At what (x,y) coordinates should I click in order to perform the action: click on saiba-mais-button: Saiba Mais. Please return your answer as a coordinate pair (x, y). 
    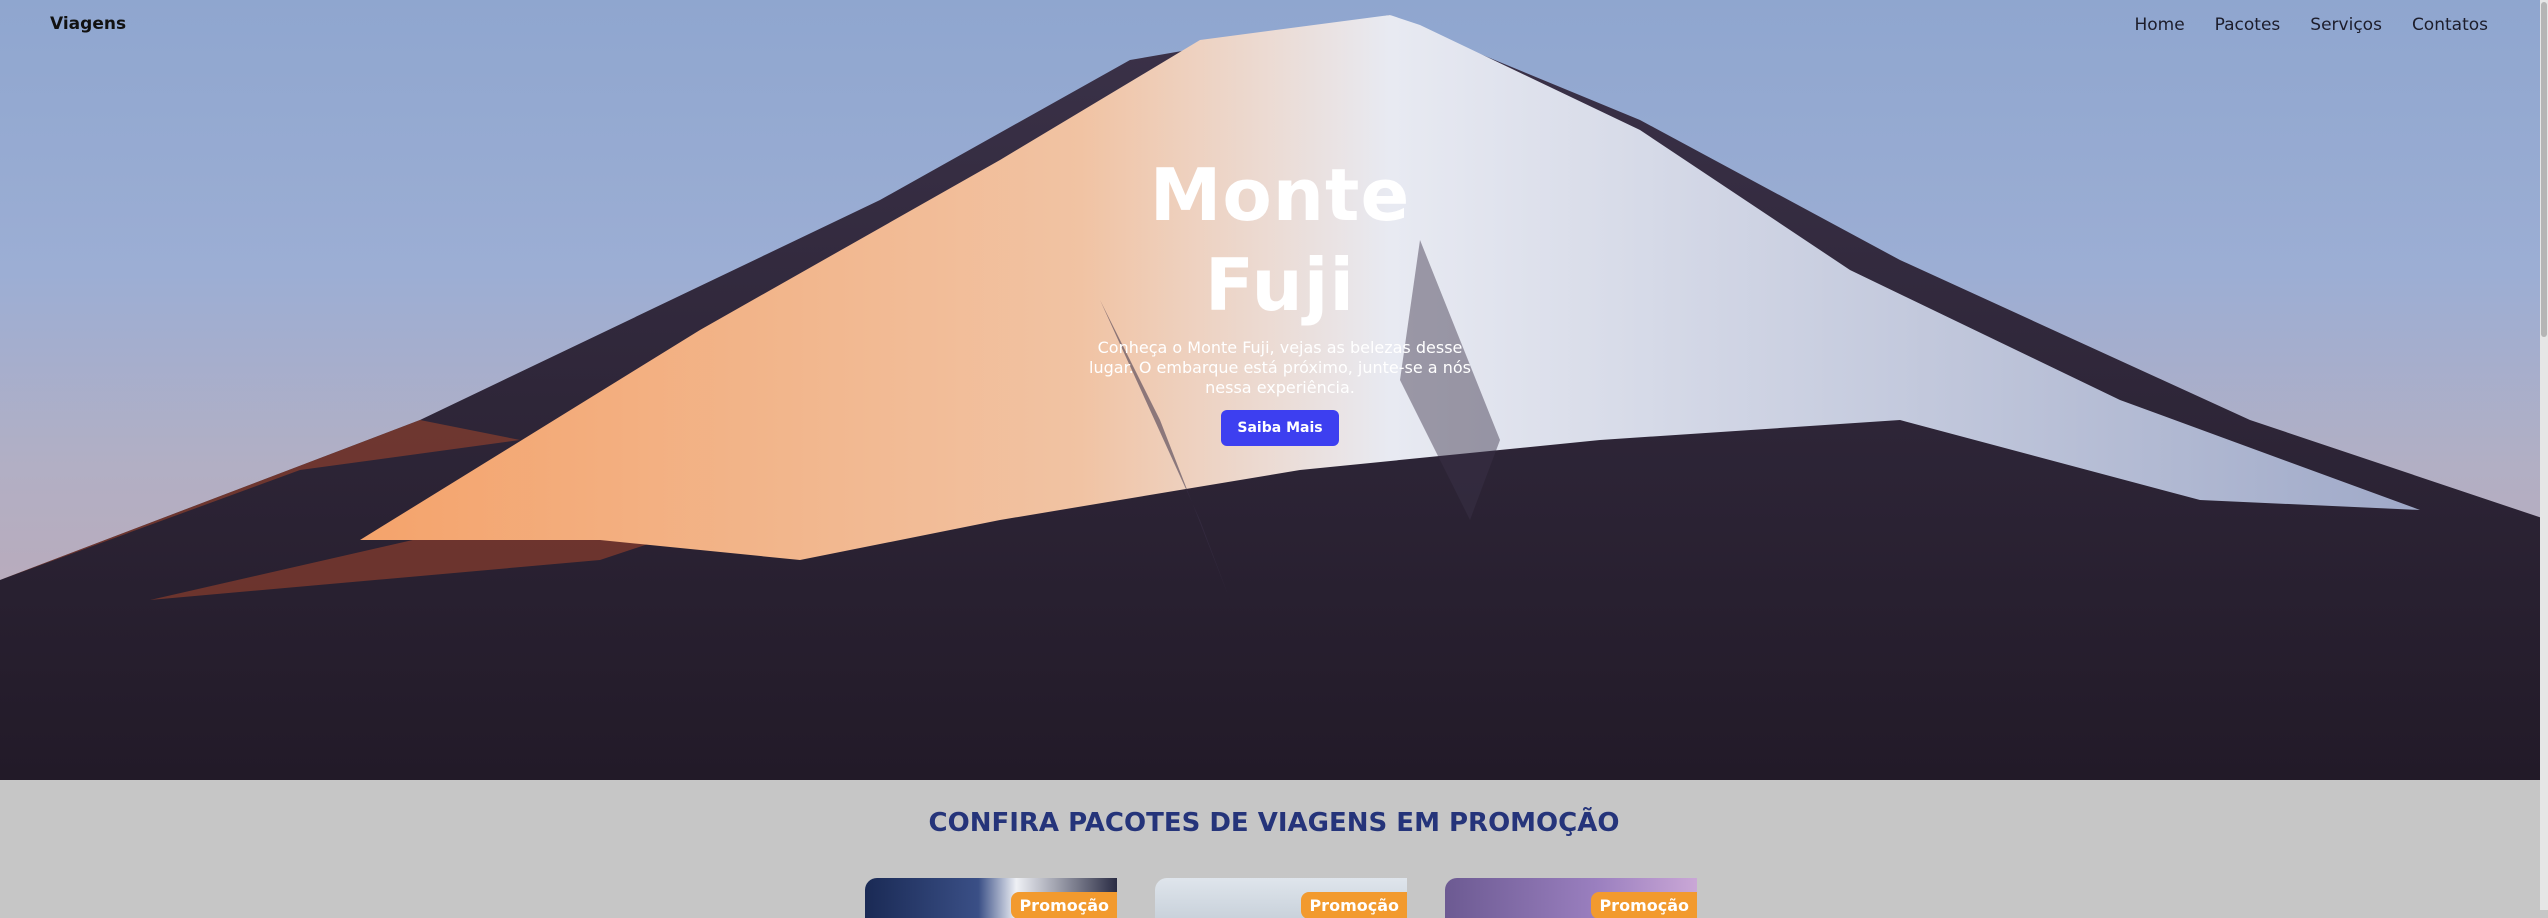
    Looking at the image, I should click on (1280, 428).